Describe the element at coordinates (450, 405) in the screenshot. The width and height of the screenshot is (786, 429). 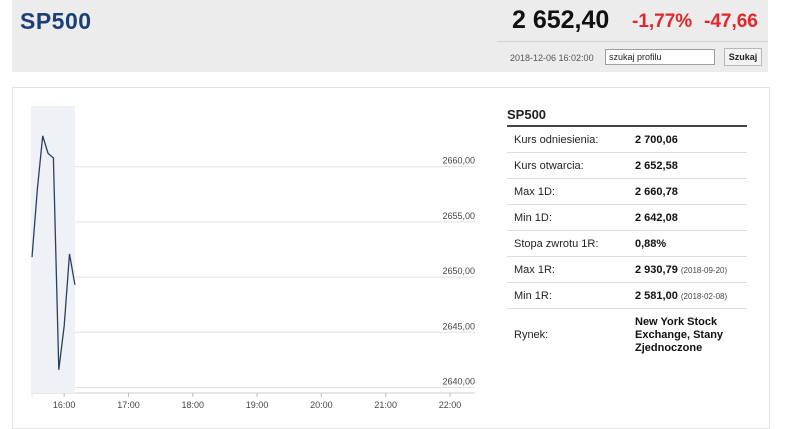
I see `x-tick-label: 22:00` at that location.